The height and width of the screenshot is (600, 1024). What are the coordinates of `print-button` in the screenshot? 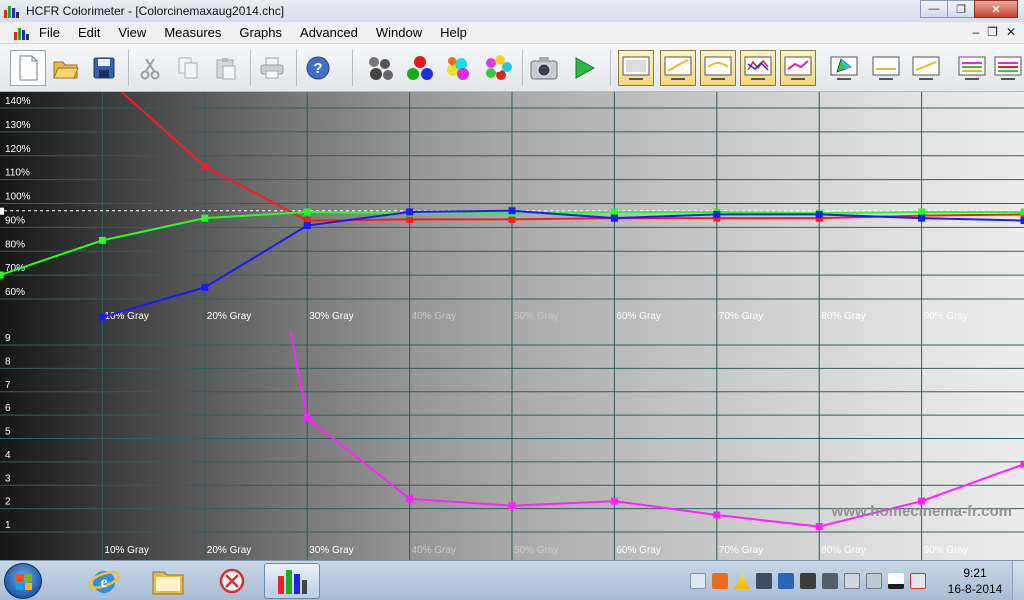 It's located at (272, 68).